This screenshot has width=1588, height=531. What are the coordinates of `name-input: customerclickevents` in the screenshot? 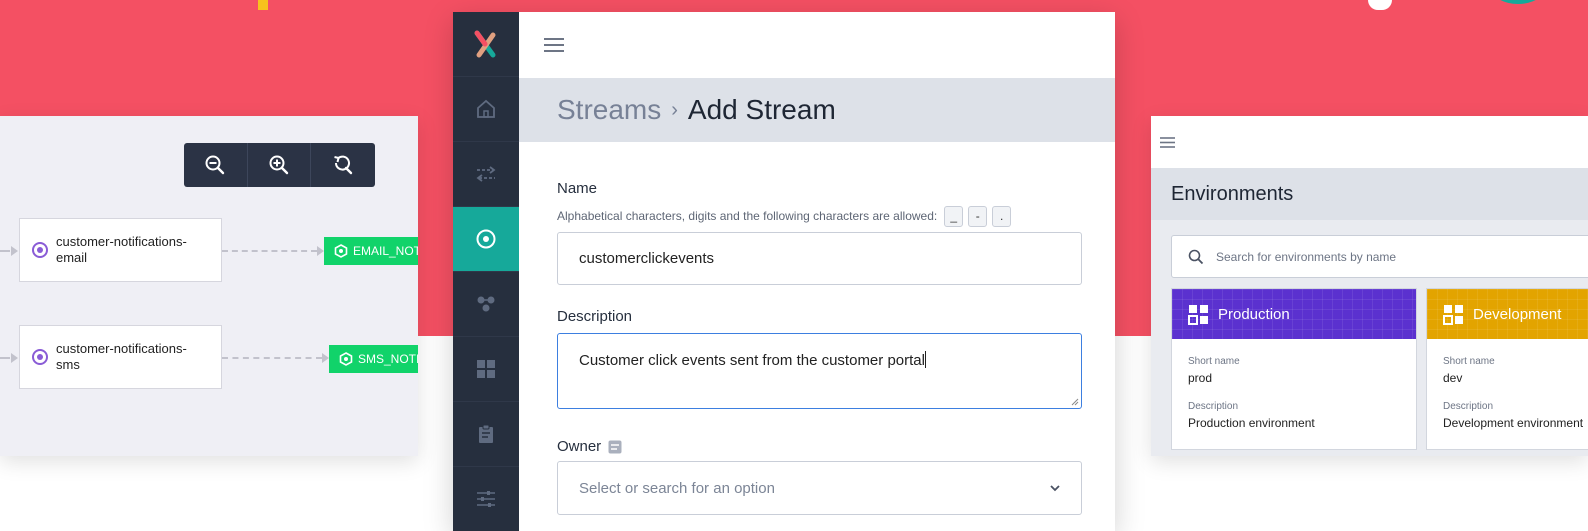 It's located at (819, 258).